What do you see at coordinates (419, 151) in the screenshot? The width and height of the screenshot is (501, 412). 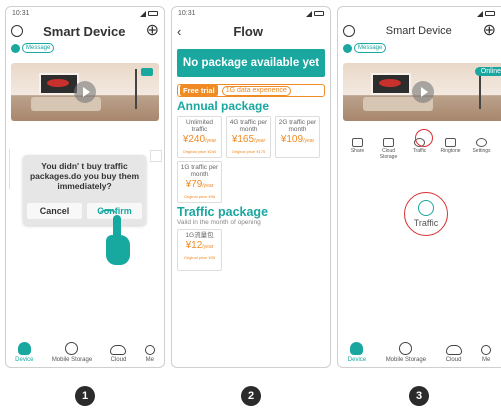 I see `toolbar-label: Traffic` at bounding box center [419, 151].